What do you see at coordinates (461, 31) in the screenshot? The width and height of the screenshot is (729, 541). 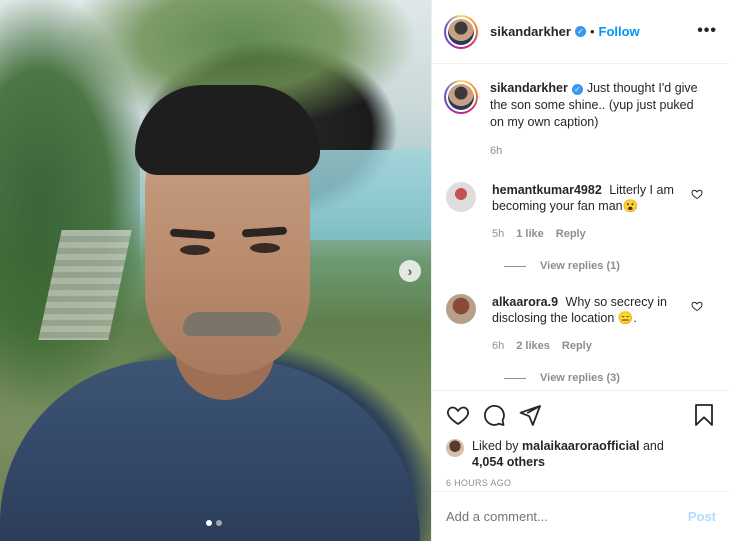 I see `author-avatar` at bounding box center [461, 31].